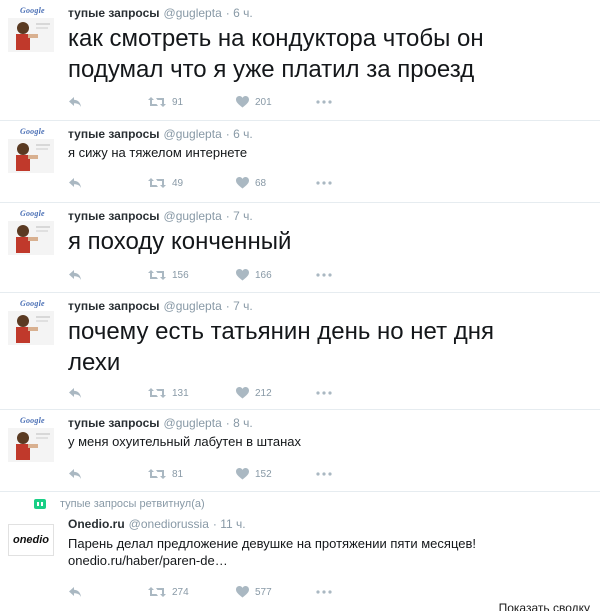 The width and height of the screenshot is (600, 611). Describe the element at coordinates (263, 102) in the screenshot. I see `like-count: 201` at that location.